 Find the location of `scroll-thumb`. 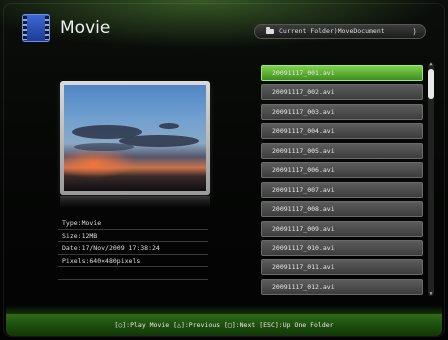

scroll-thumb is located at coordinates (431, 84).